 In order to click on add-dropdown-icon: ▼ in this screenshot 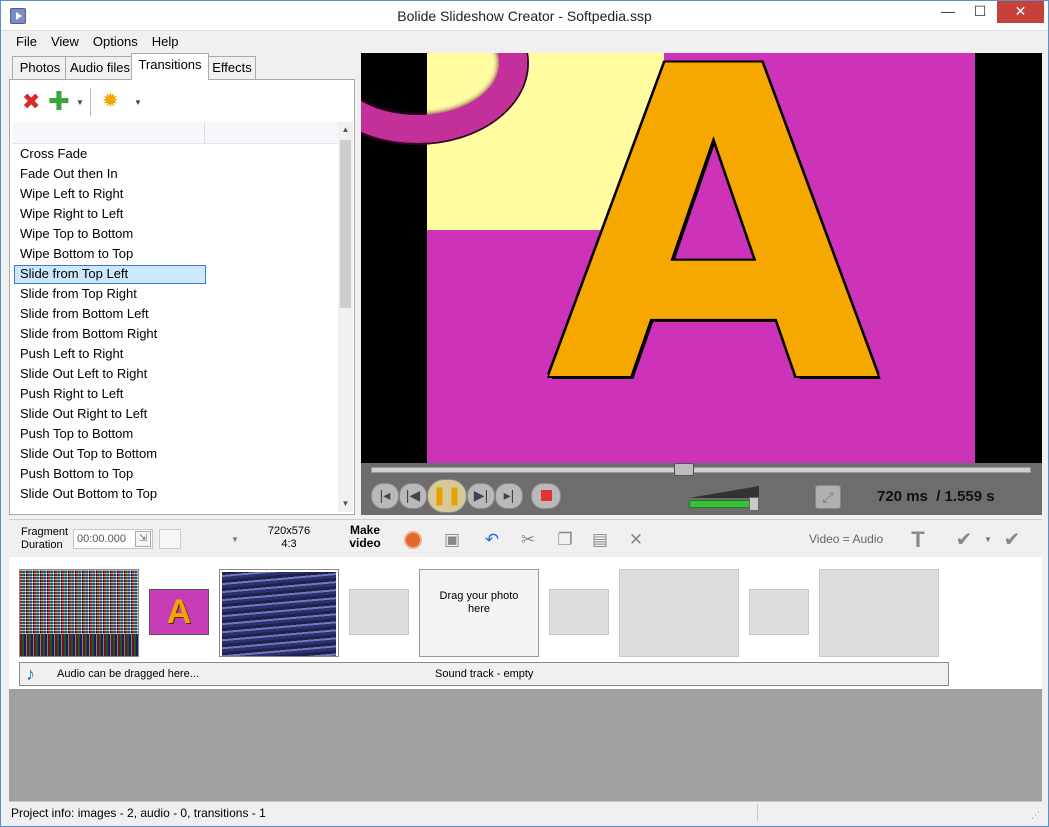, I will do `click(80, 102)`.